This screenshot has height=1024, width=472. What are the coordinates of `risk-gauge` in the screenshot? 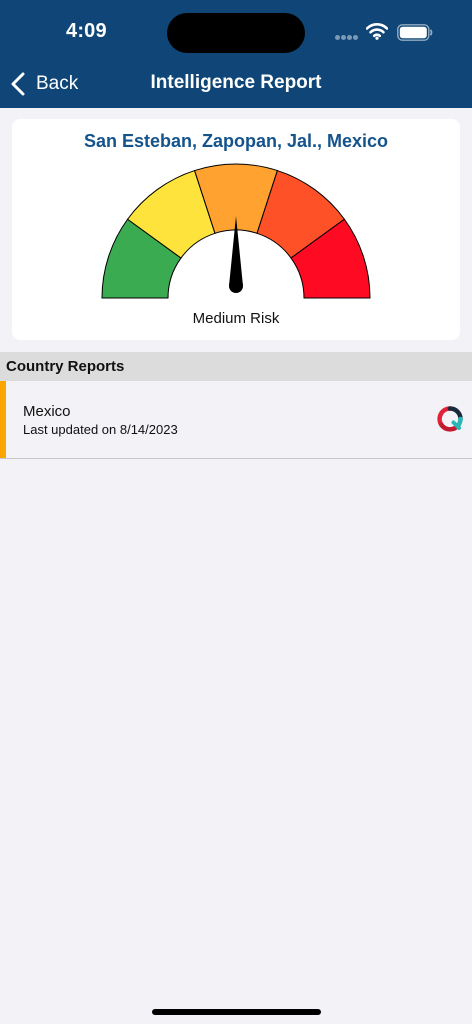 It's located at (236, 231).